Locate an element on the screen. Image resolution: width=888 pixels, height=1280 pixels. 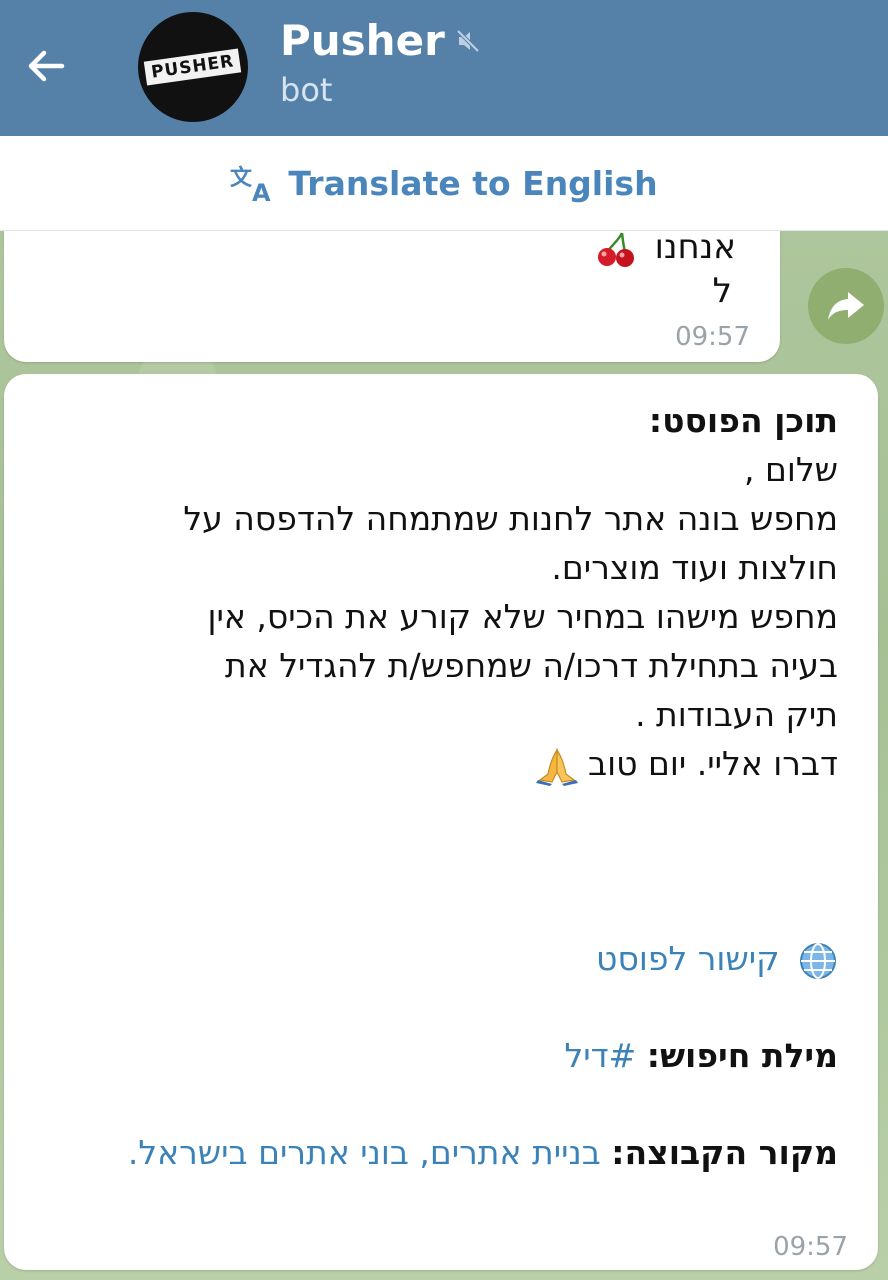
post-closing-line: דברו אליי. יום טוב is located at coordinates (438, 763).